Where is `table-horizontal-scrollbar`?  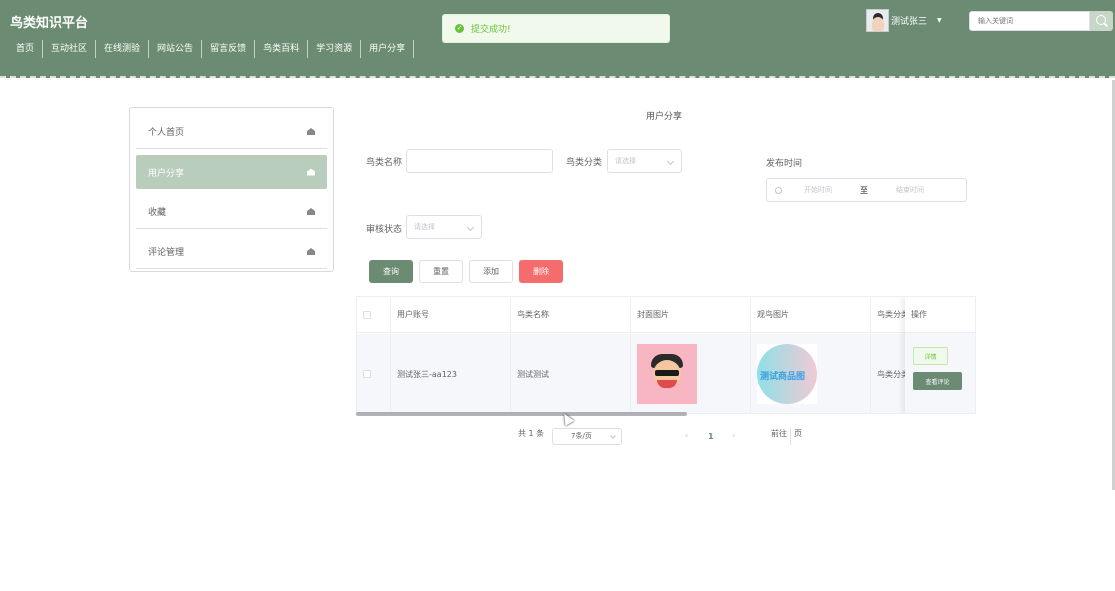
table-horizontal-scrollbar is located at coordinates (521, 414).